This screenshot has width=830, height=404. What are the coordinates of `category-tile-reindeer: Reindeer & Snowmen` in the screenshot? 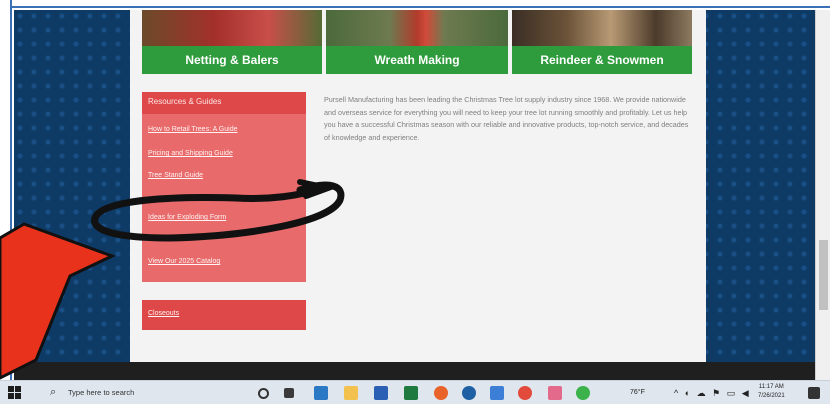 It's located at (602, 42).